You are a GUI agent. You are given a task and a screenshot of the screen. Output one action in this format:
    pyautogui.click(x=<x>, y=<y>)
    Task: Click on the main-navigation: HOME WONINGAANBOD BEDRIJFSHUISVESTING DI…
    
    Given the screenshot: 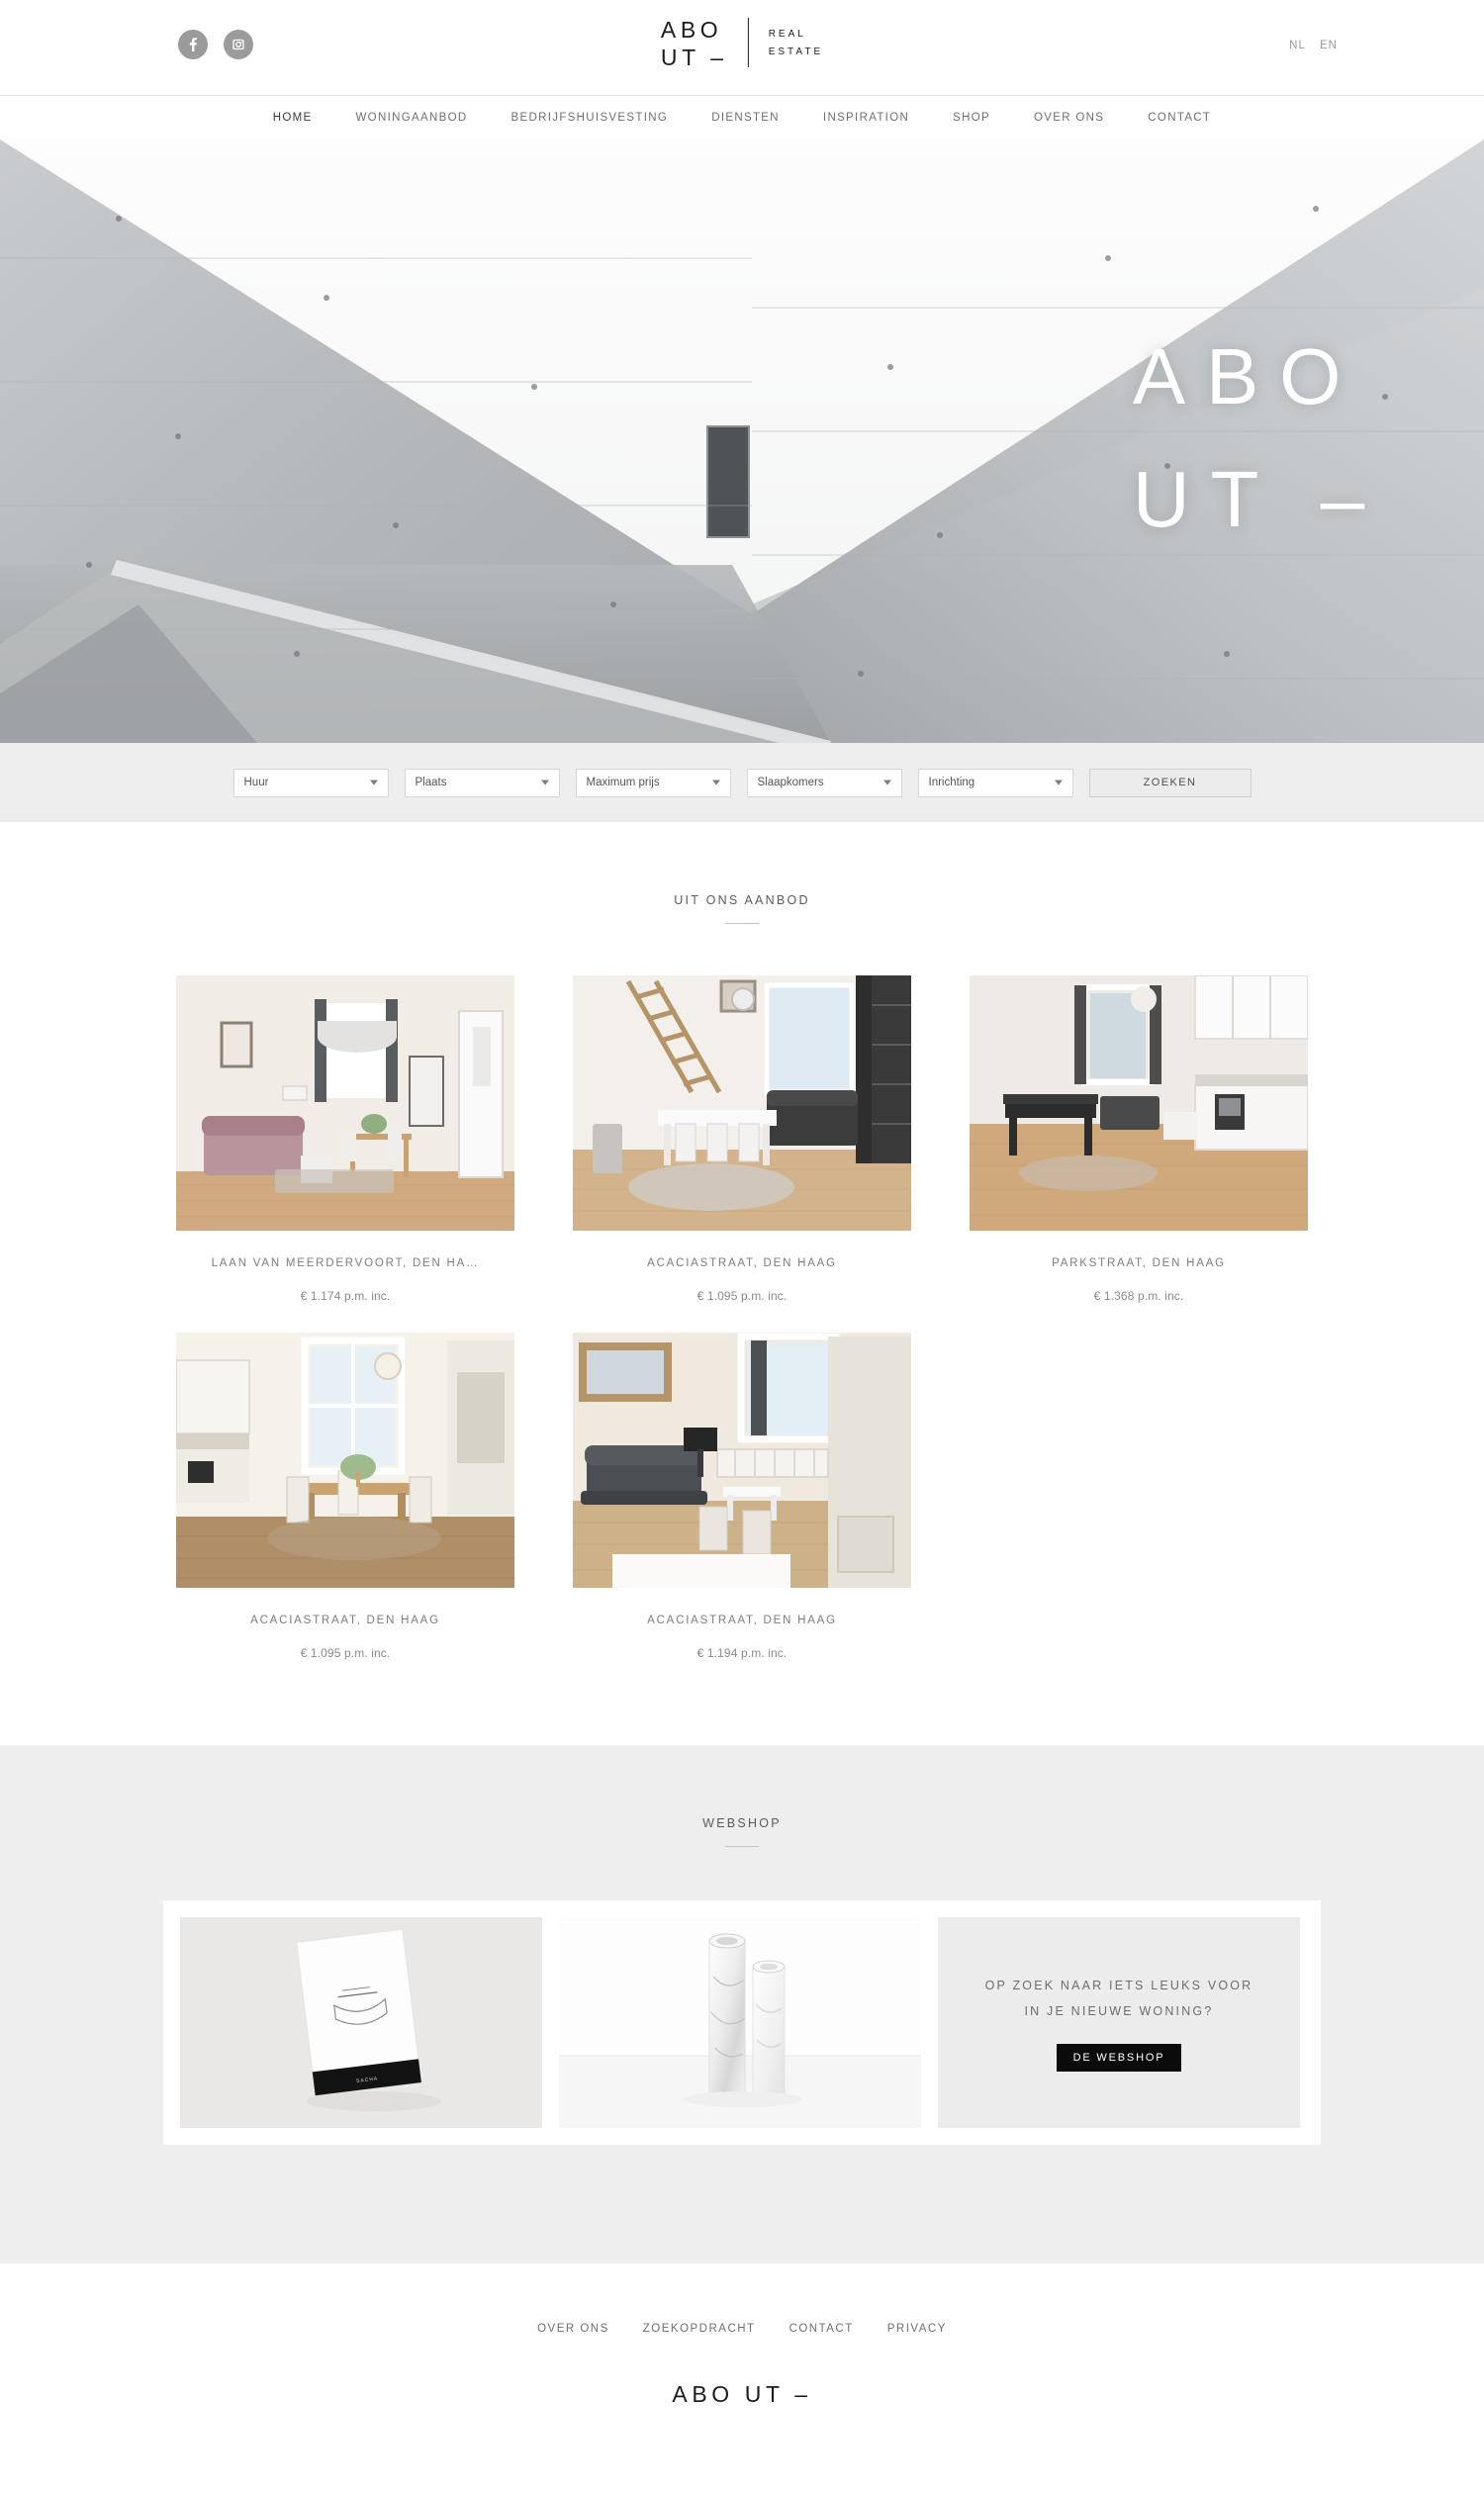 What is the action you would take?
    pyautogui.click(x=742, y=117)
    